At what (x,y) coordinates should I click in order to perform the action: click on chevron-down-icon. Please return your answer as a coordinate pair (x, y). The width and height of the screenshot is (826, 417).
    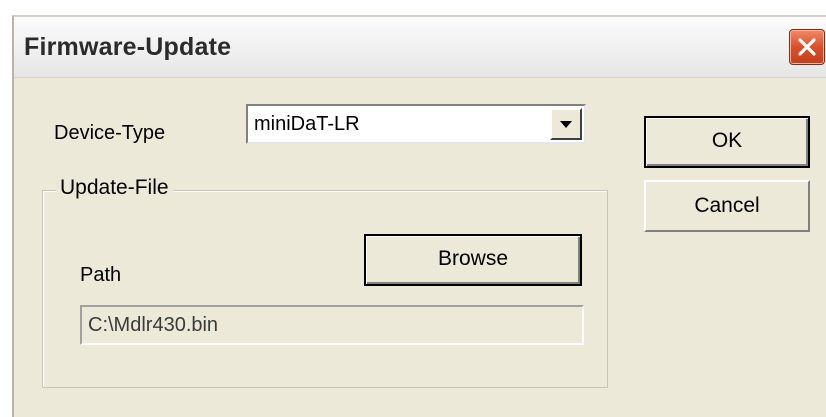
    Looking at the image, I should click on (566, 124).